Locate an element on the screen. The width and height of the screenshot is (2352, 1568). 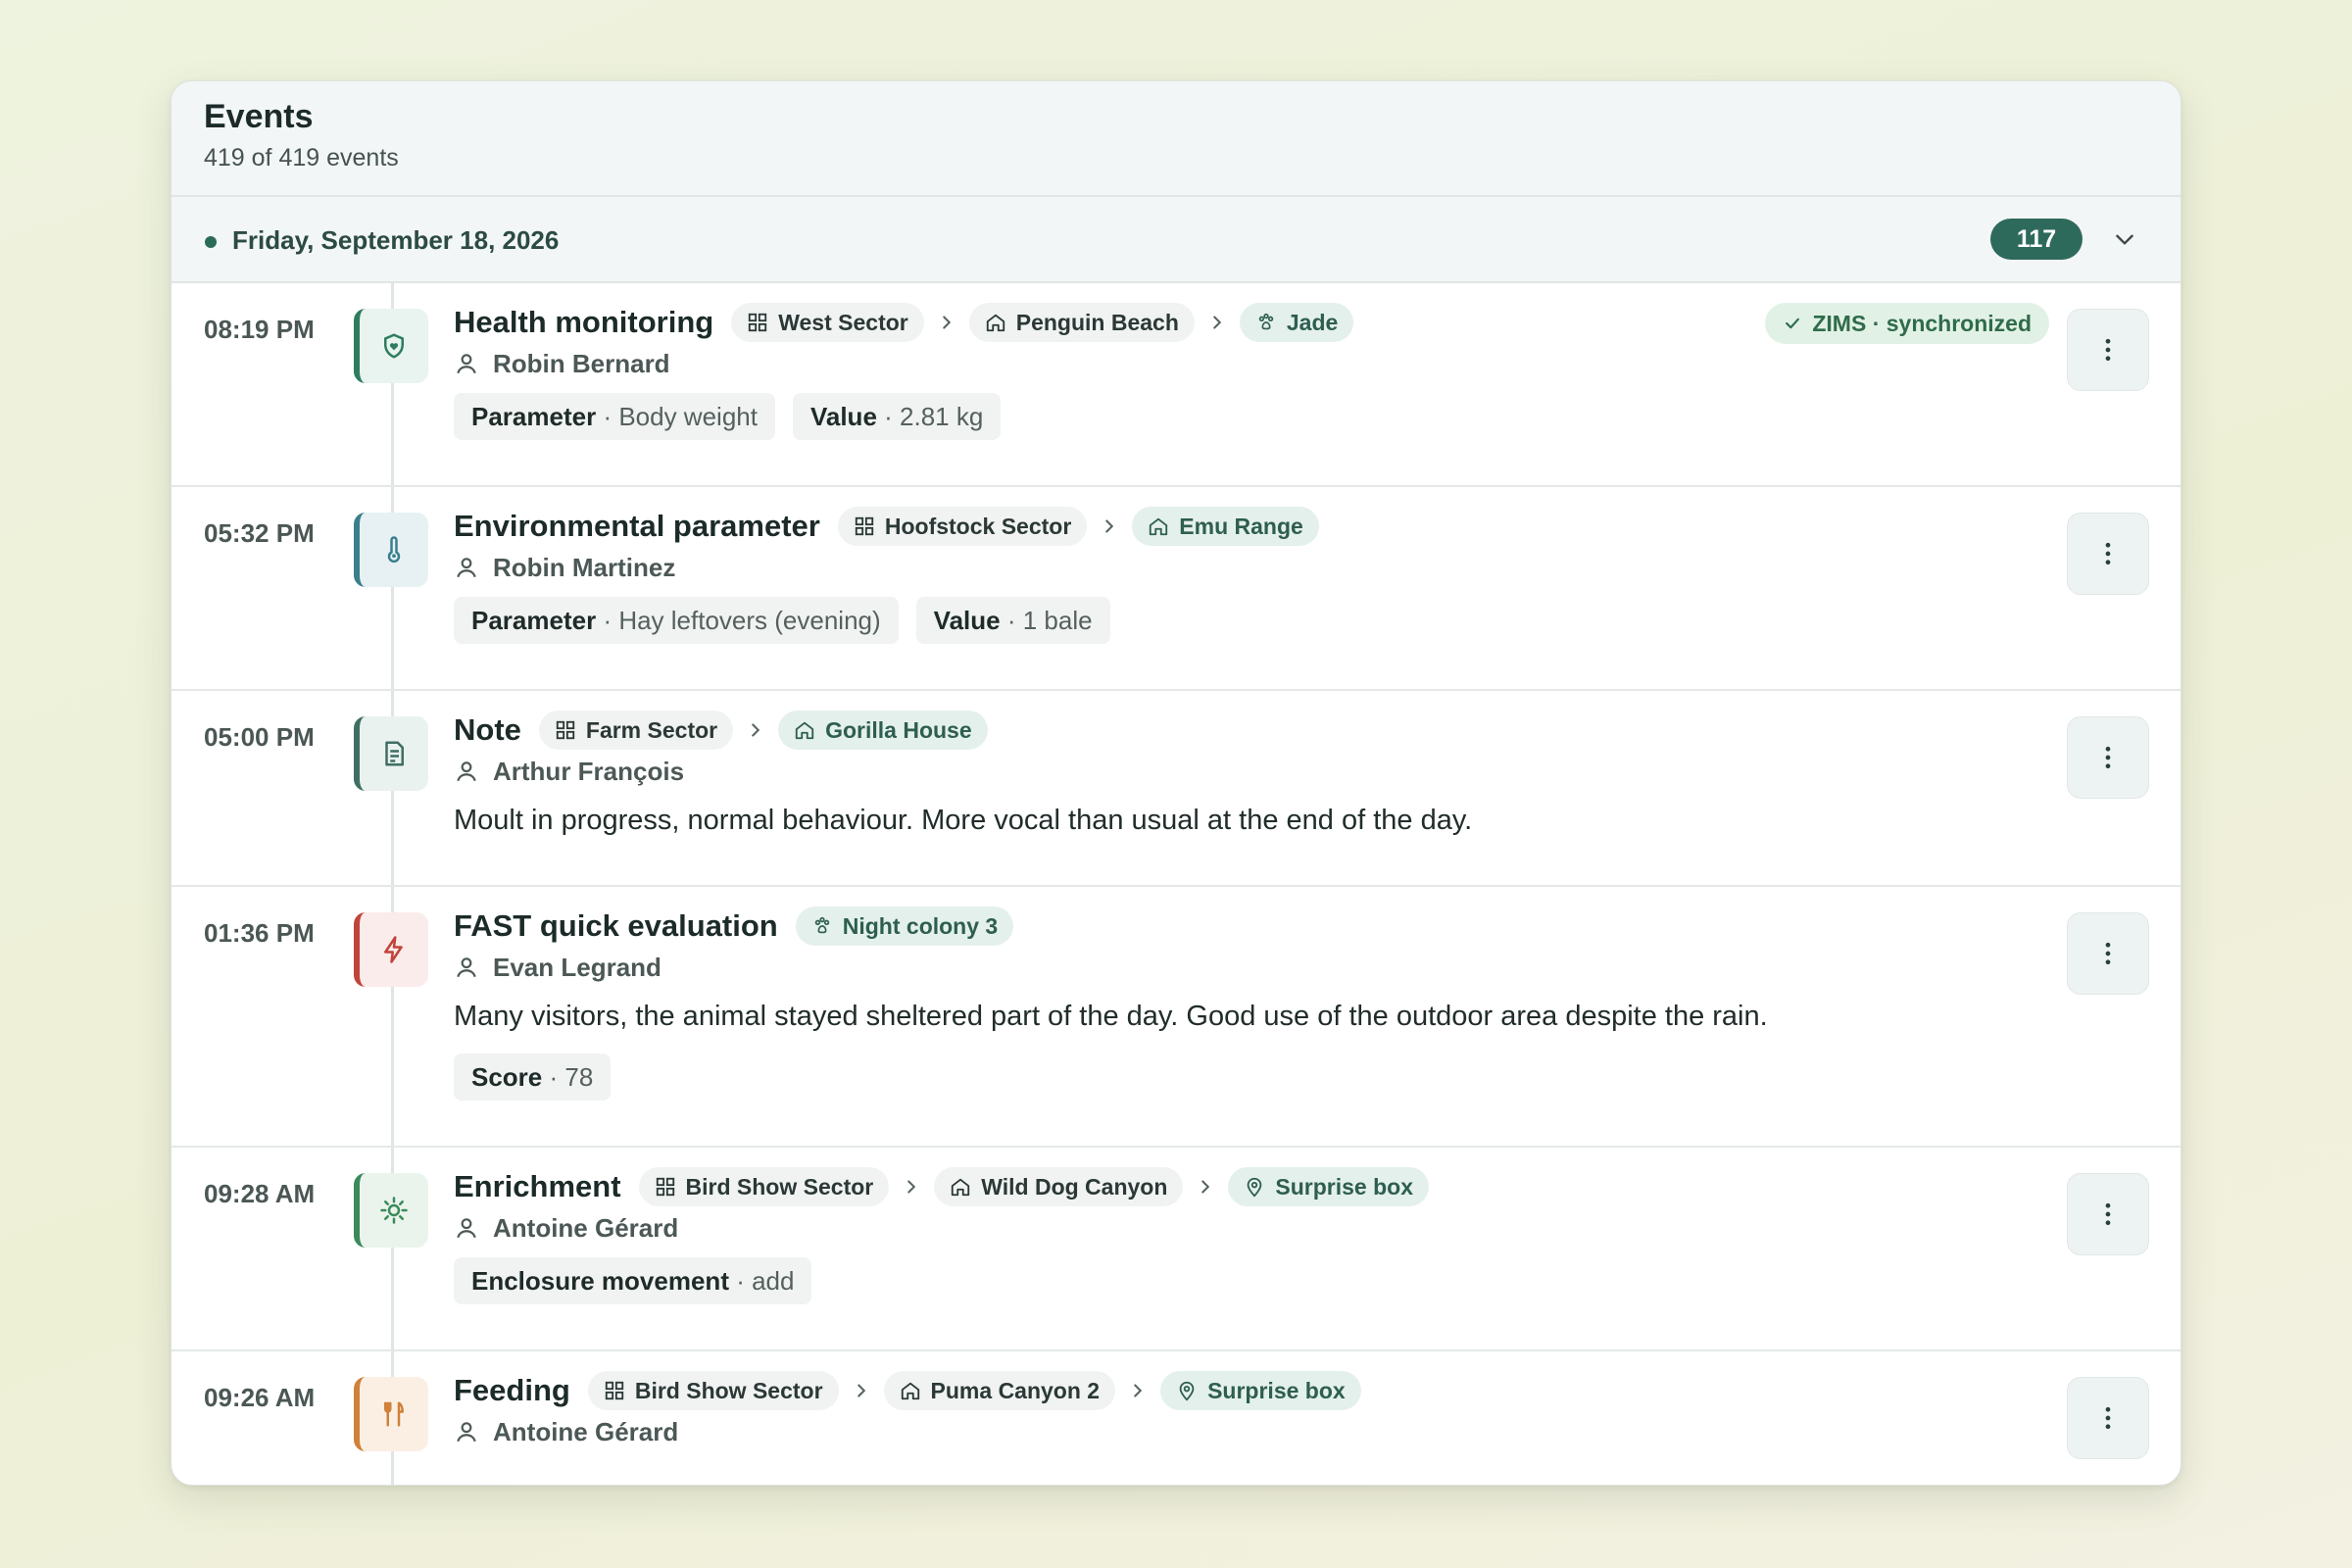
sector-label: West Sector is located at coordinates (843, 322).